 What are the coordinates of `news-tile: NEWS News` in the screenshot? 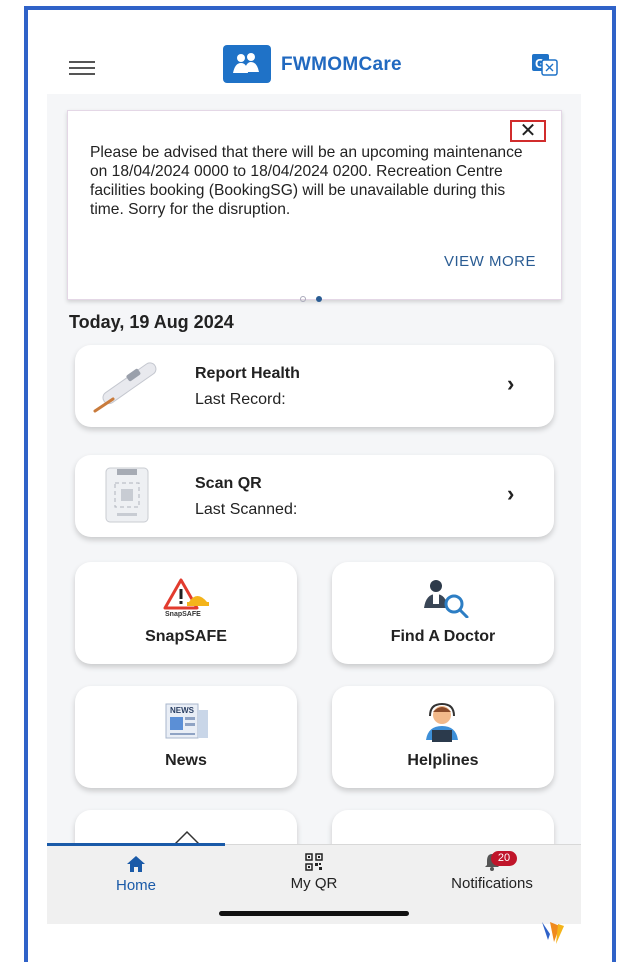 It's located at (186, 737).